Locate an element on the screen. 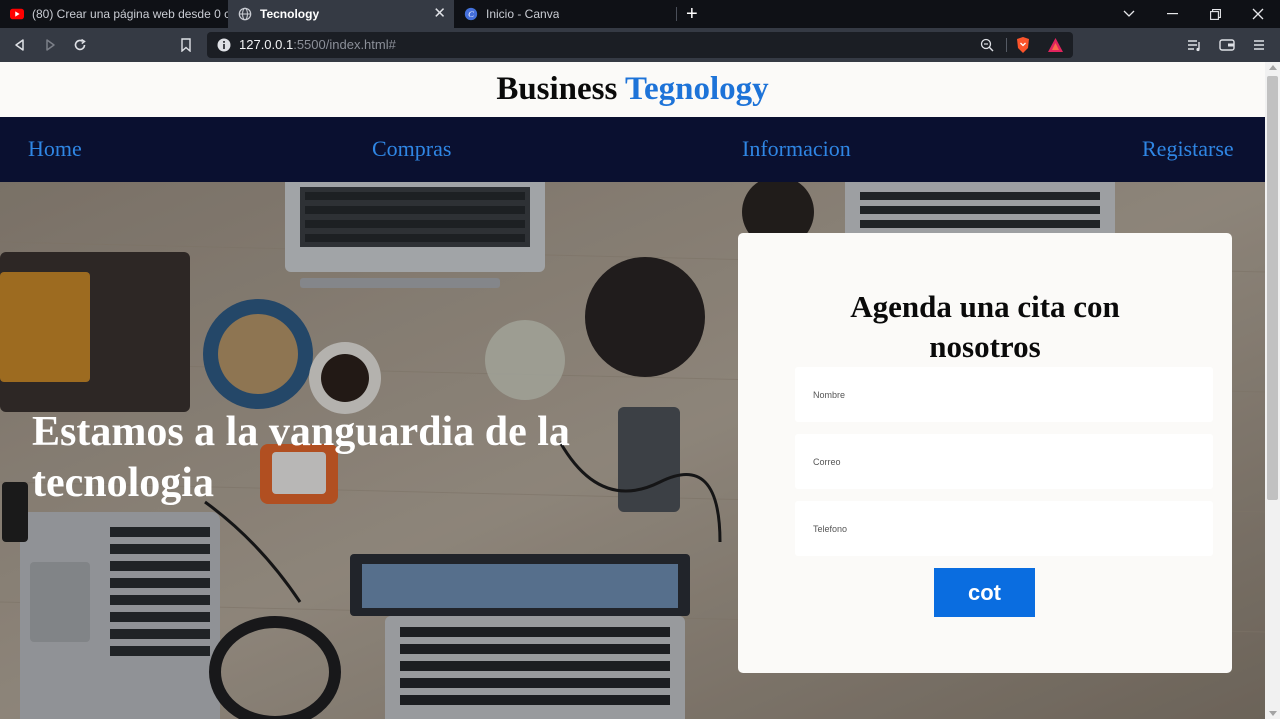  minimize-button is located at coordinates (1172, 14).